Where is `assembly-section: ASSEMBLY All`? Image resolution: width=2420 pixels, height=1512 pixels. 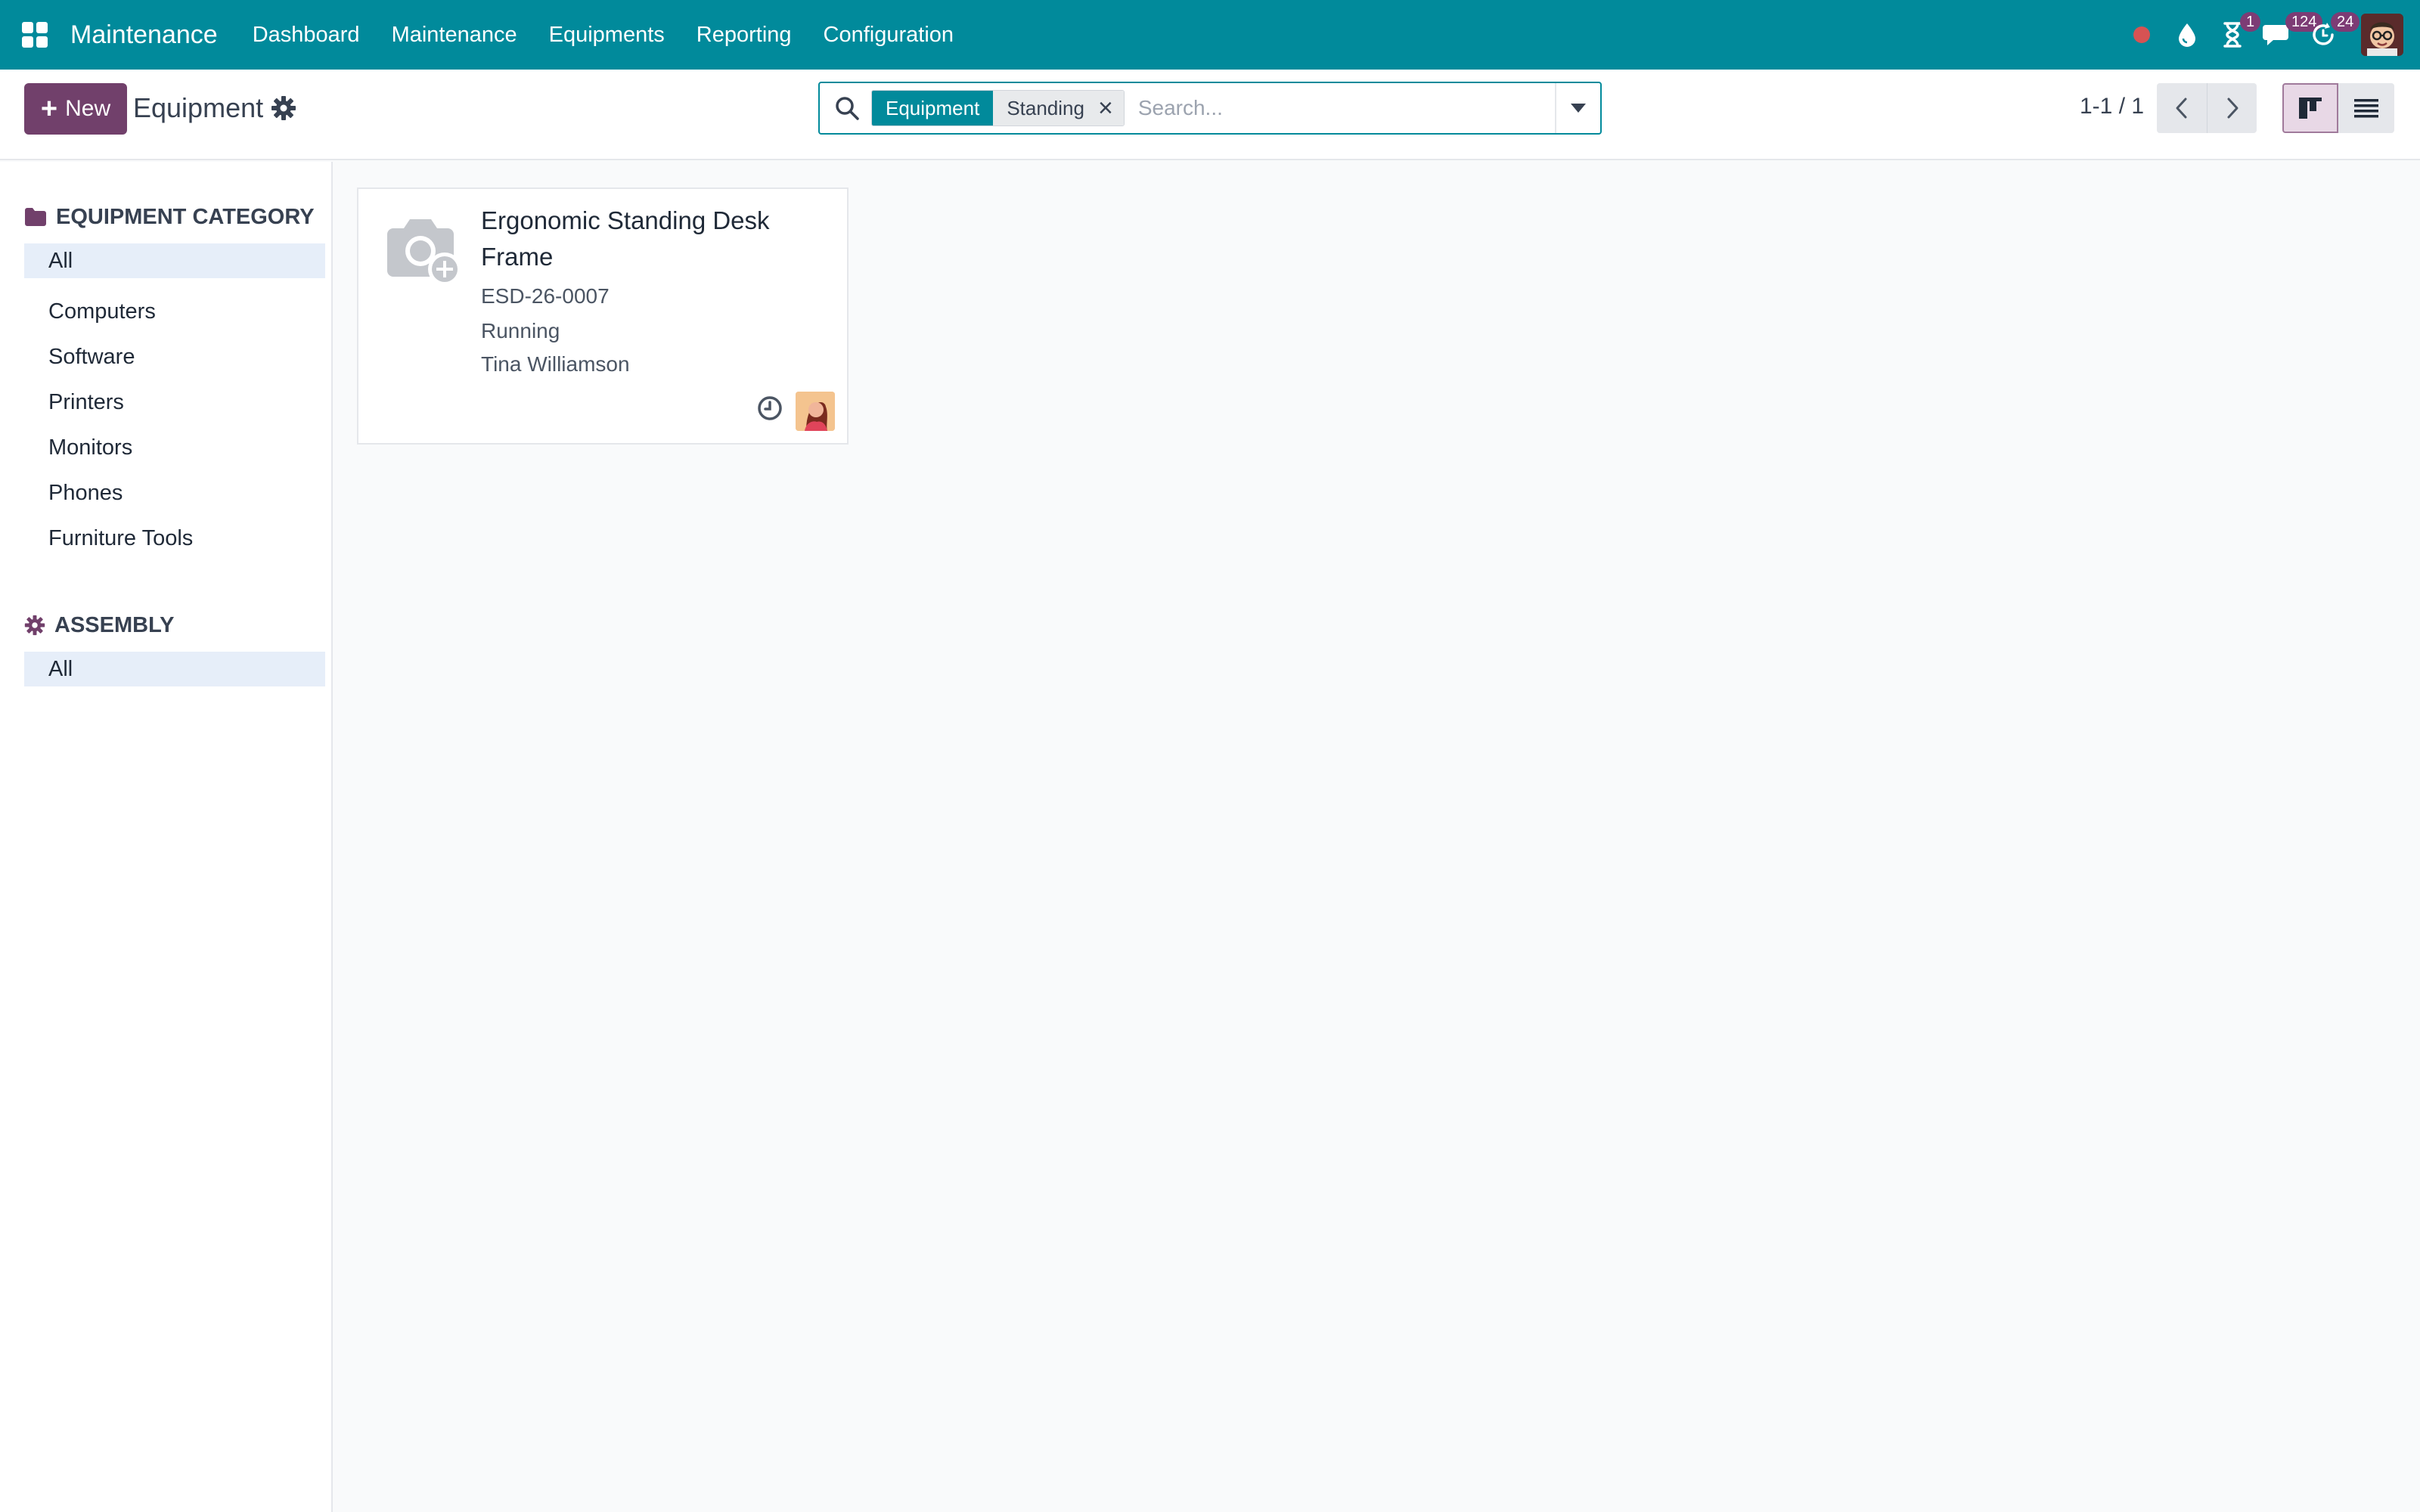 assembly-section: ASSEMBLY All is located at coordinates (174, 651).